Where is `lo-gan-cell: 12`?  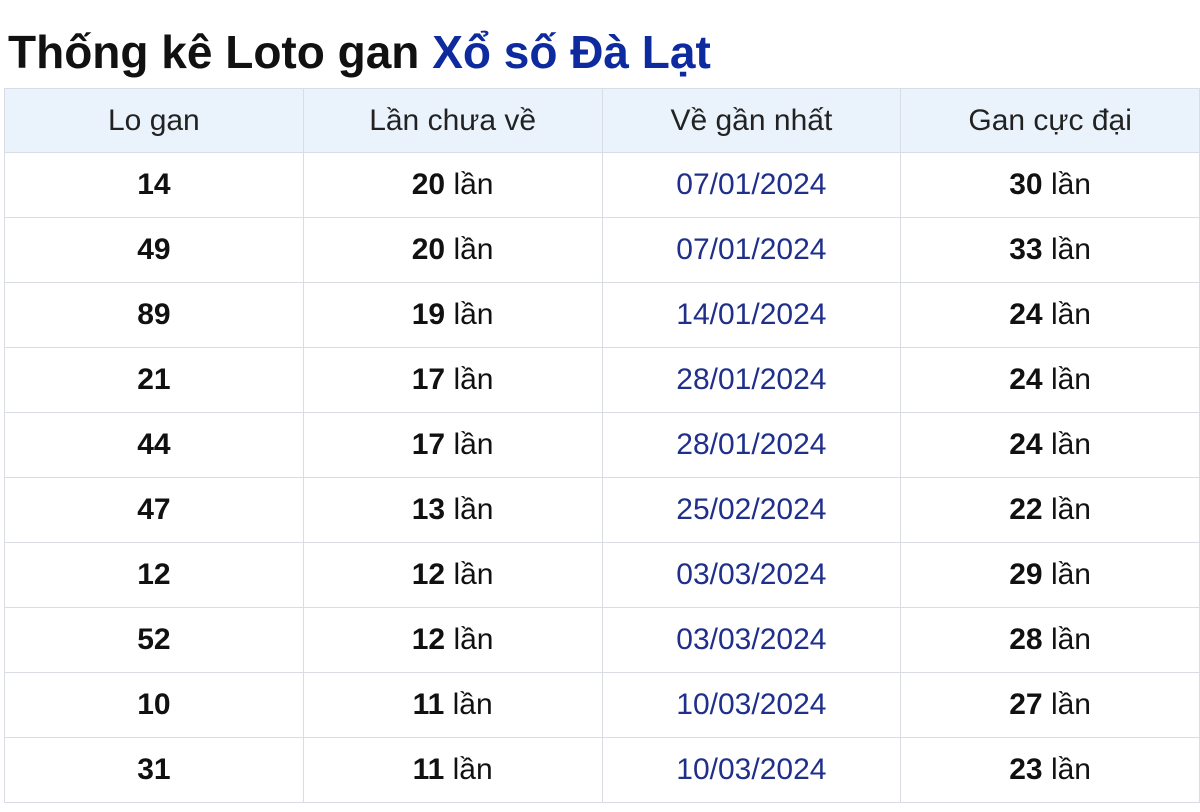 lo-gan-cell: 12 is located at coordinates (154, 575).